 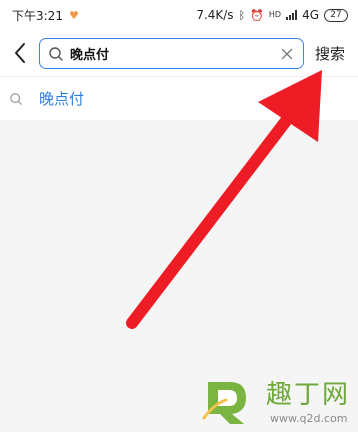 I want to click on network-type: 4G, so click(x=310, y=15).